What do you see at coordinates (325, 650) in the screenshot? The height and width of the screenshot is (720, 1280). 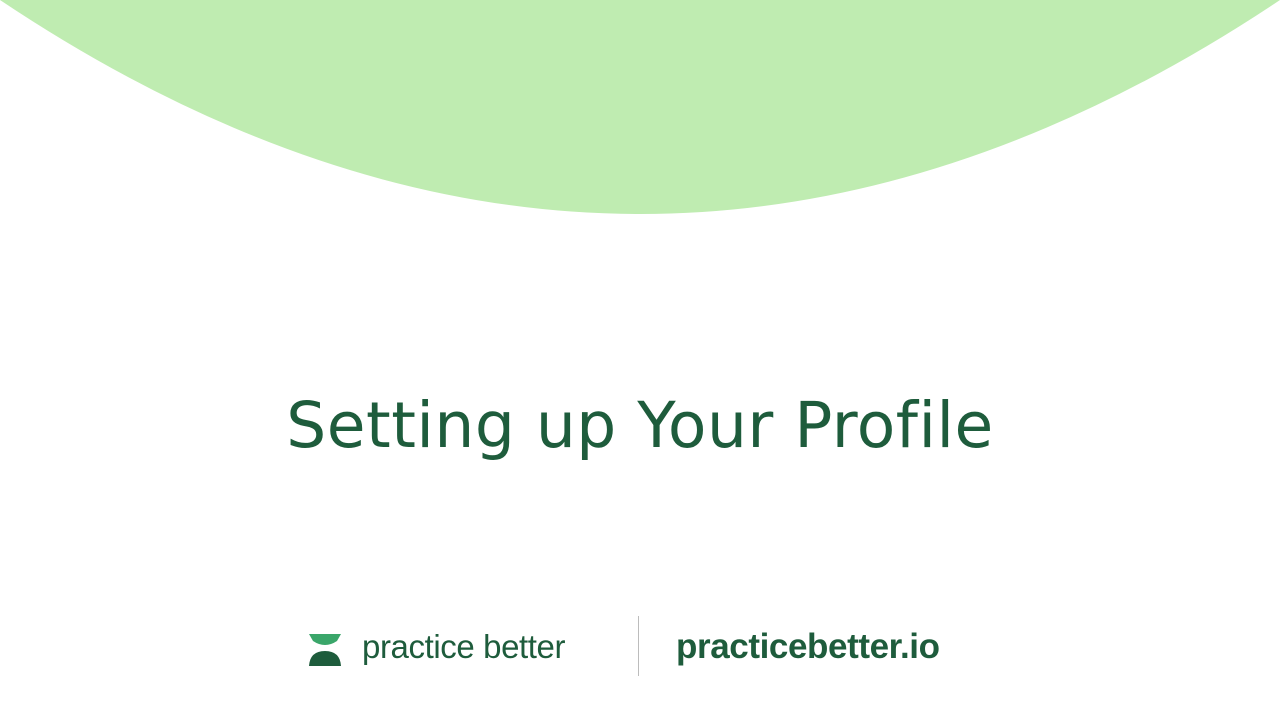 I see `practice-better-logo-icon` at bounding box center [325, 650].